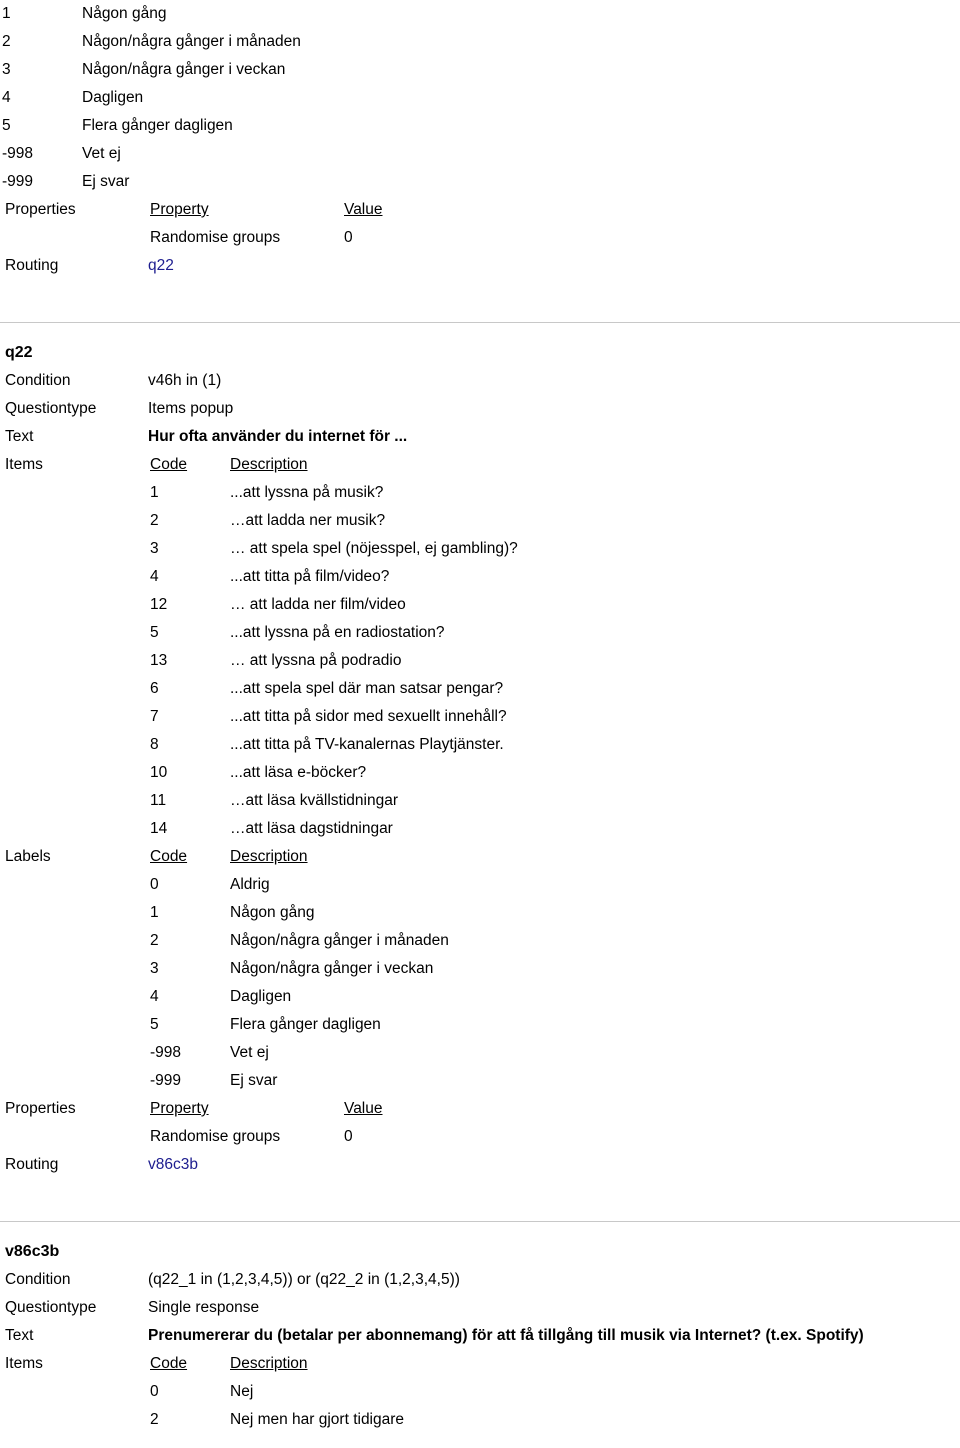 The width and height of the screenshot is (960, 1448). What do you see at coordinates (19, 436) in the screenshot?
I see `field-label-text: Text` at bounding box center [19, 436].